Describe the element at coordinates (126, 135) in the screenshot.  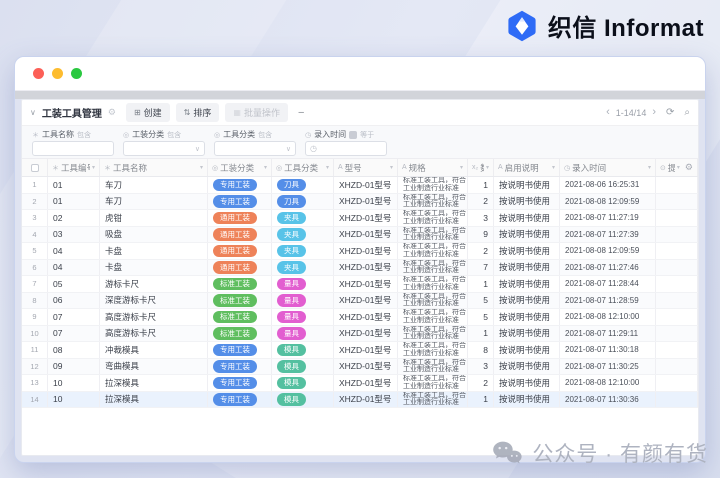
I see `select-field-icon: ◎` at that location.